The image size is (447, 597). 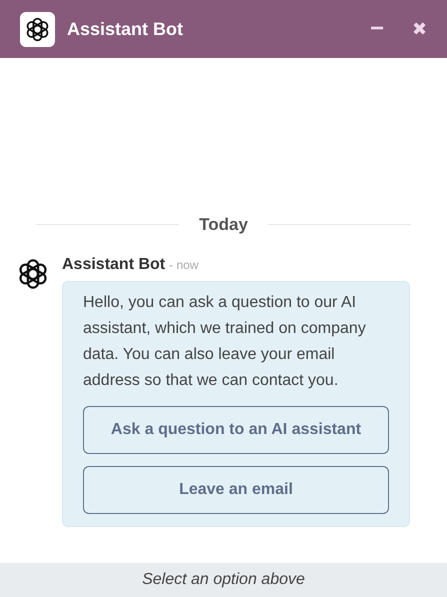 I want to click on minimize-button: −, so click(x=377, y=29).